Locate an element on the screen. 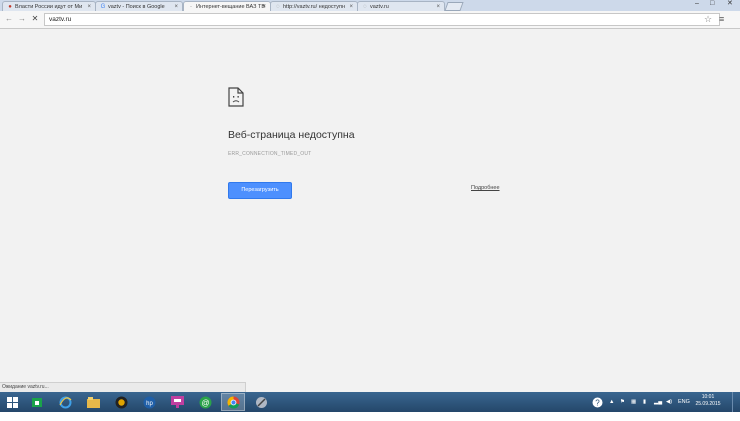 This screenshot has width=740, height=421. bookmark-star-icon: ☆ is located at coordinates (708, 19).